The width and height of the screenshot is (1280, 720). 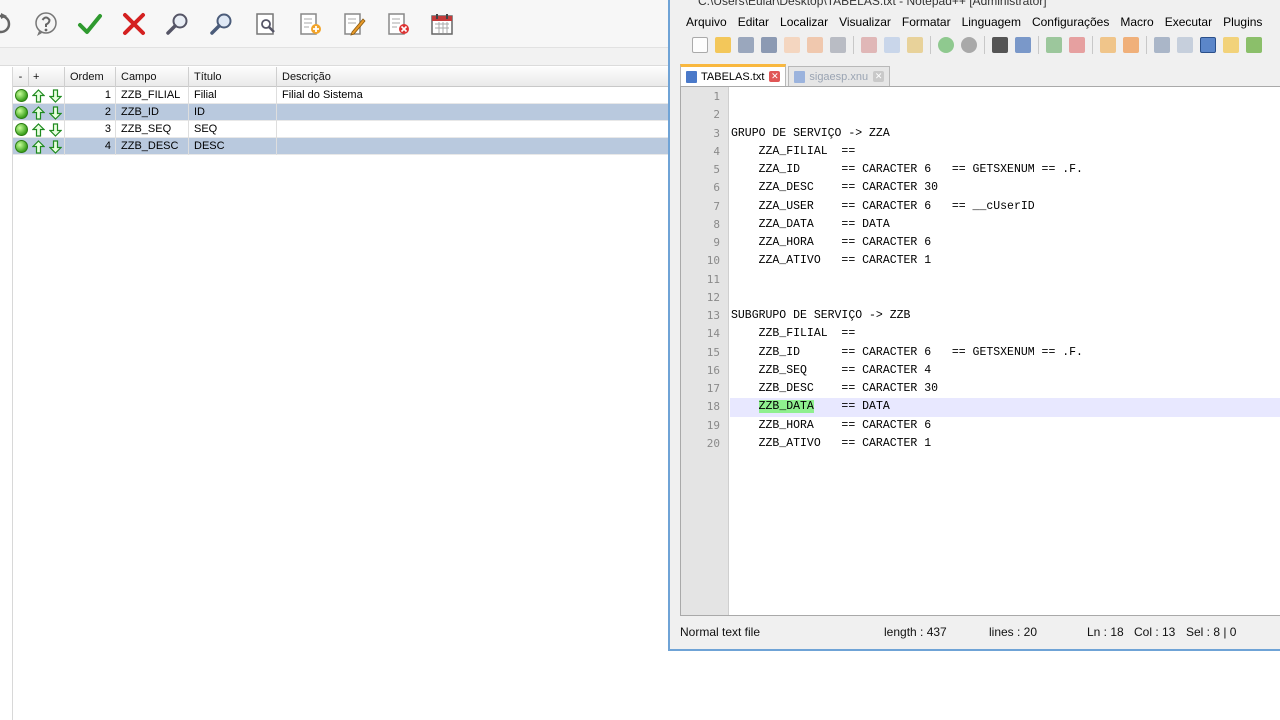 I want to click on code-line: GRUPO DE SERVIÇO -> ZZA, so click(x=1005, y=134).